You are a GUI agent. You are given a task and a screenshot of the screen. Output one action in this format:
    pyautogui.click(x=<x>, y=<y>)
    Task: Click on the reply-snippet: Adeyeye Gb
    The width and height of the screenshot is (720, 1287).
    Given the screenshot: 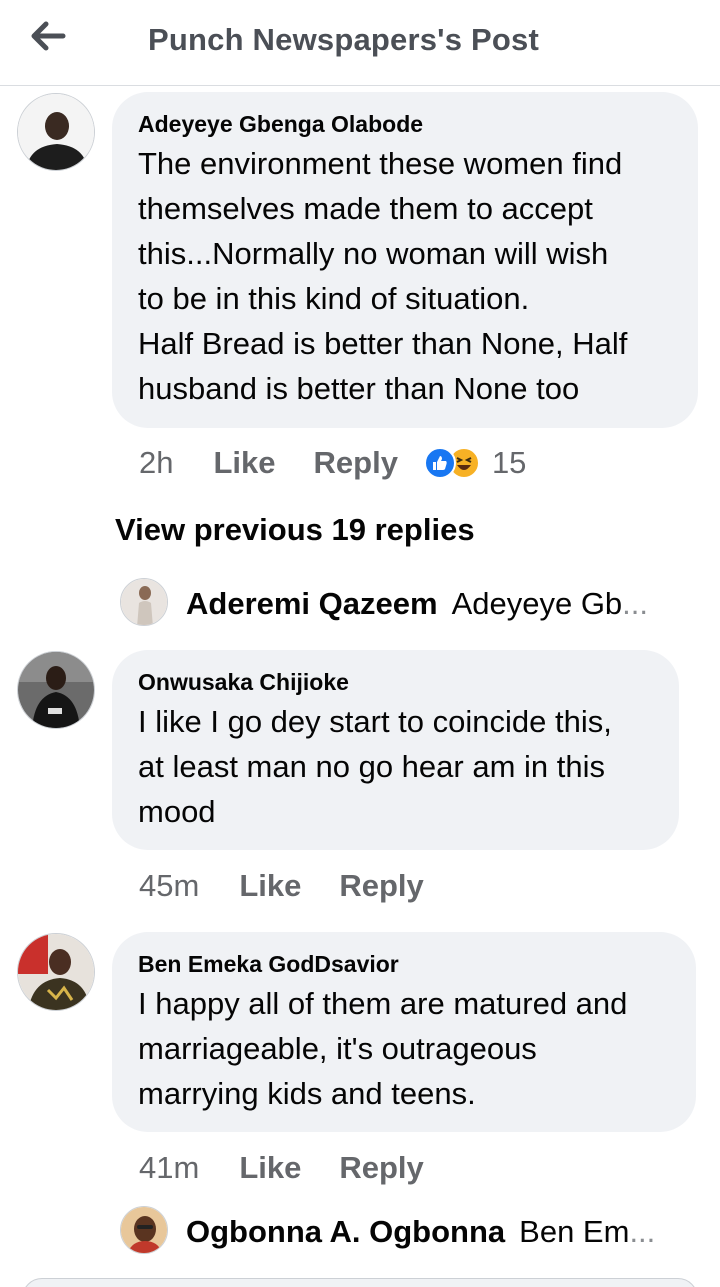 What is the action you would take?
    pyautogui.click(x=537, y=603)
    